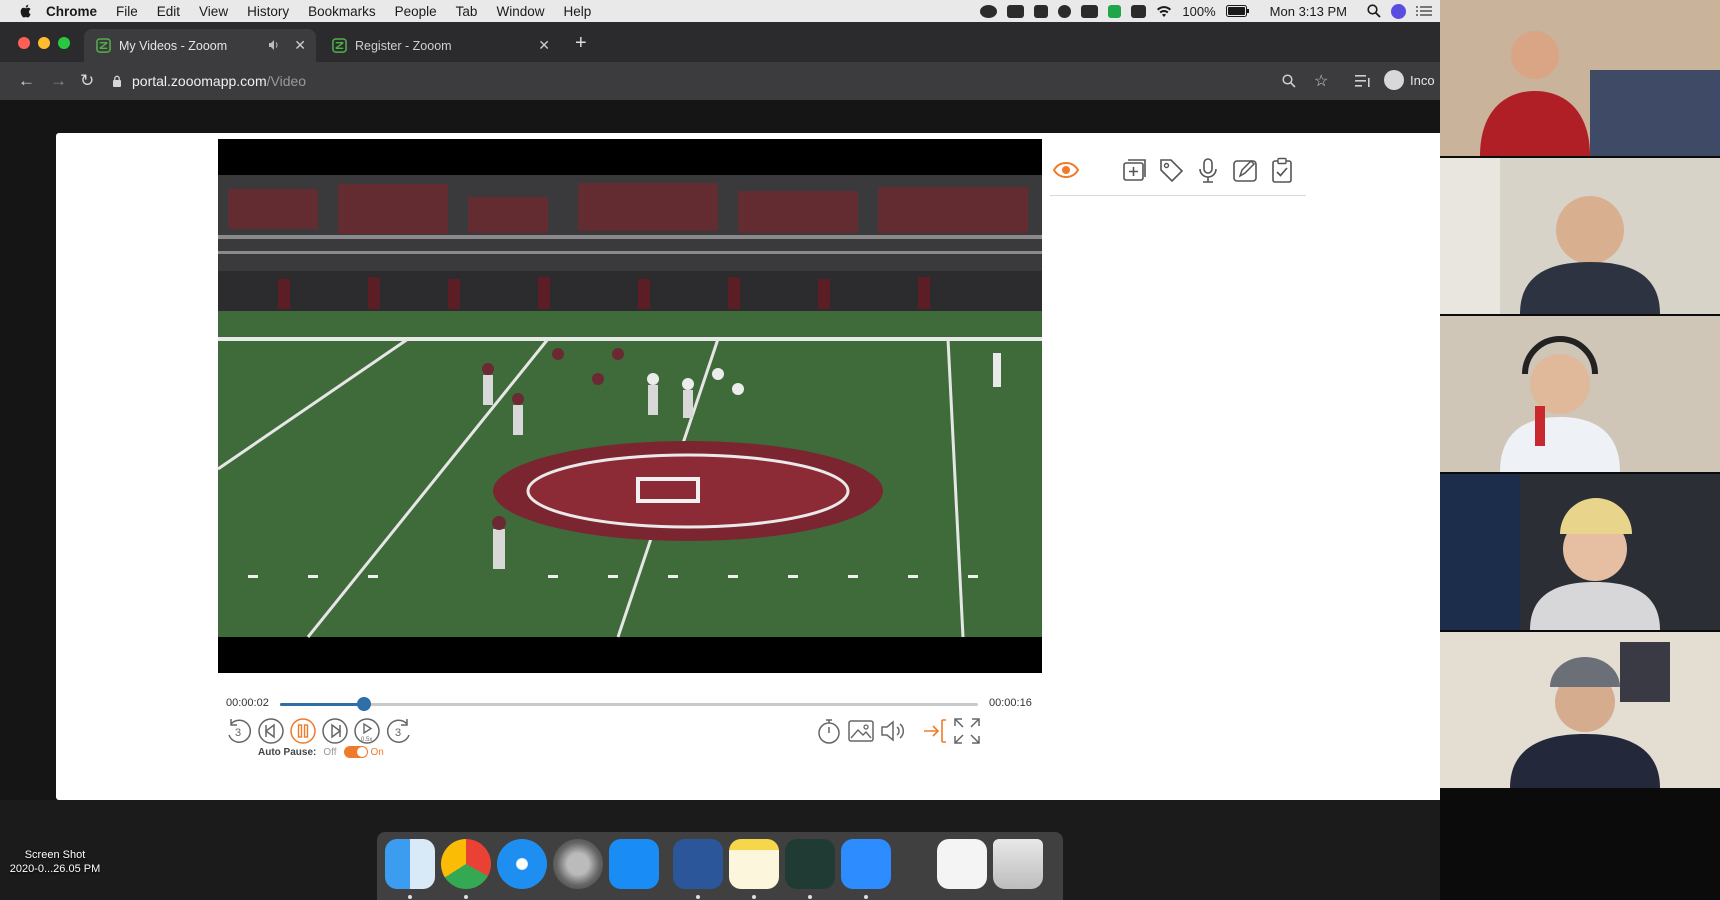 The image size is (1720, 900). What do you see at coordinates (1018, 864) in the screenshot?
I see `trash-icon` at bounding box center [1018, 864].